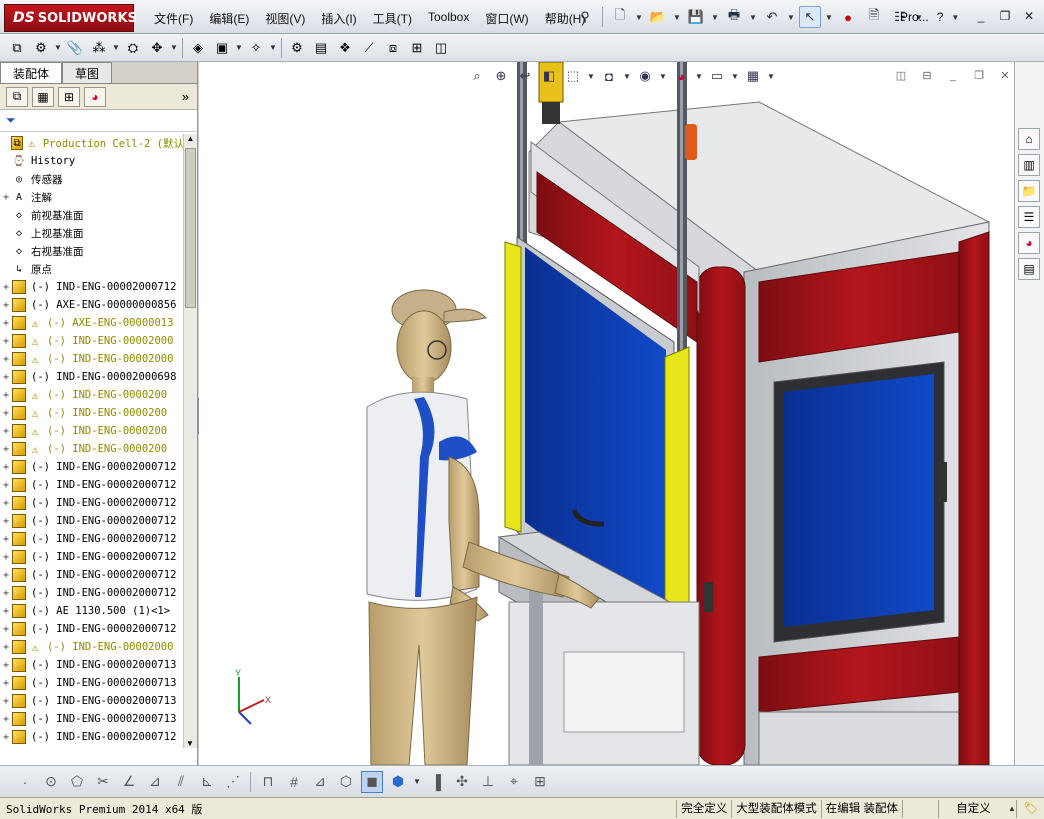  What do you see at coordinates (25, 782) in the screenshot?
I see `point-icon: ·` at bounding box center [25, 782].